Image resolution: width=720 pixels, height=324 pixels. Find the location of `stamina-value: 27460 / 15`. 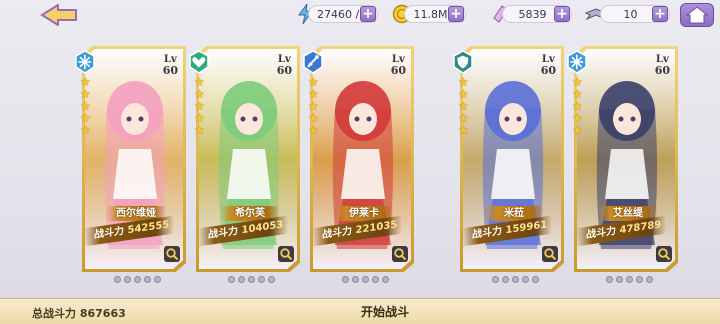

stamina-value: 27460 / 15 is located at coordinates (338, 14).